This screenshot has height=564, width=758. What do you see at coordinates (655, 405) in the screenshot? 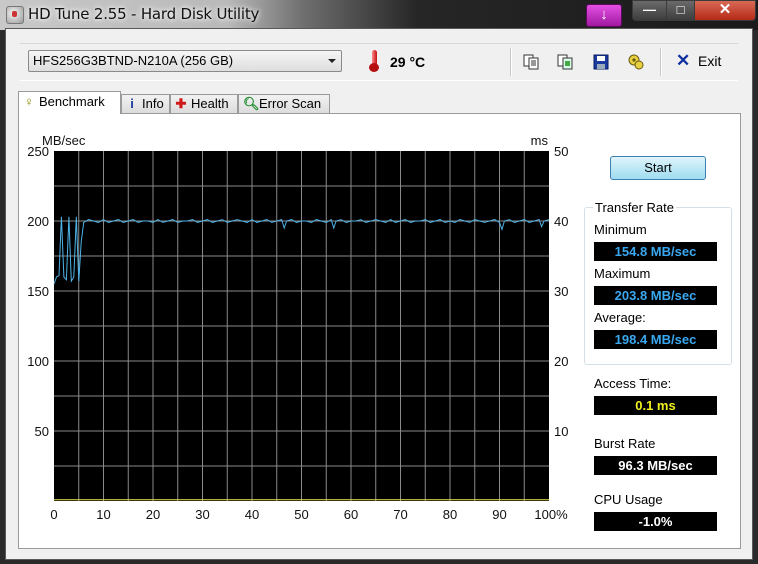
I see `access-time-value: 0.1 ms` at bounding box center [655, 405].